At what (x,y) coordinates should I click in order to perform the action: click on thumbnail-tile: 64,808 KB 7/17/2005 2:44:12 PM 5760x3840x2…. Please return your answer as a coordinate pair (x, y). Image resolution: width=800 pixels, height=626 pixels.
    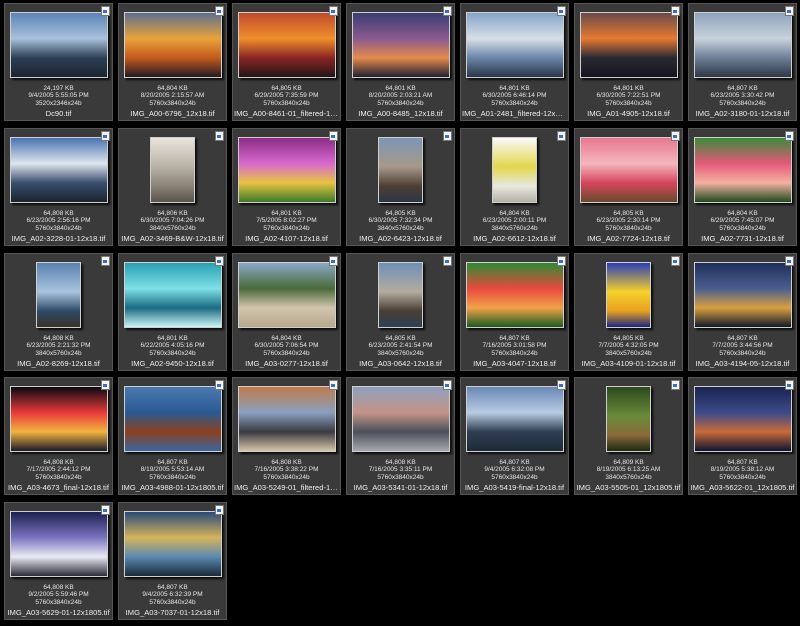
    Looking at the image, I should click on (58, 436).